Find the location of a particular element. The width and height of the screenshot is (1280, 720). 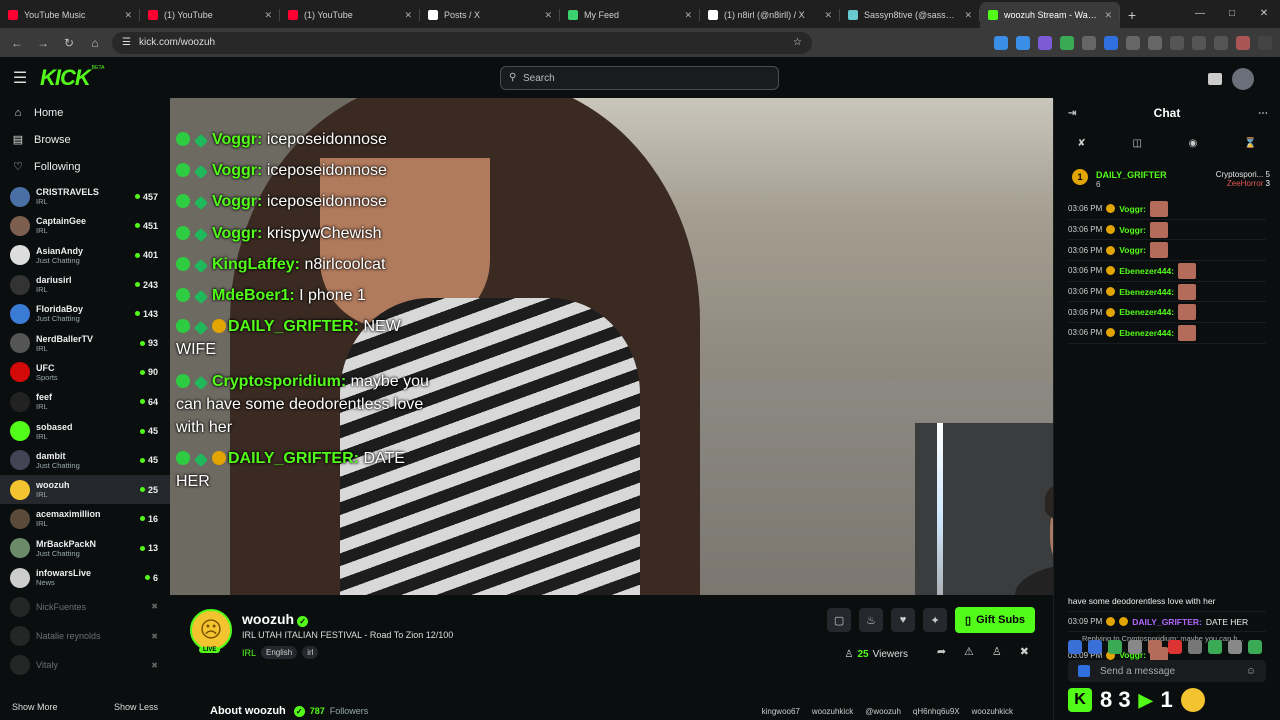

social-link: @woozuh is located at coordinates (883, 711).